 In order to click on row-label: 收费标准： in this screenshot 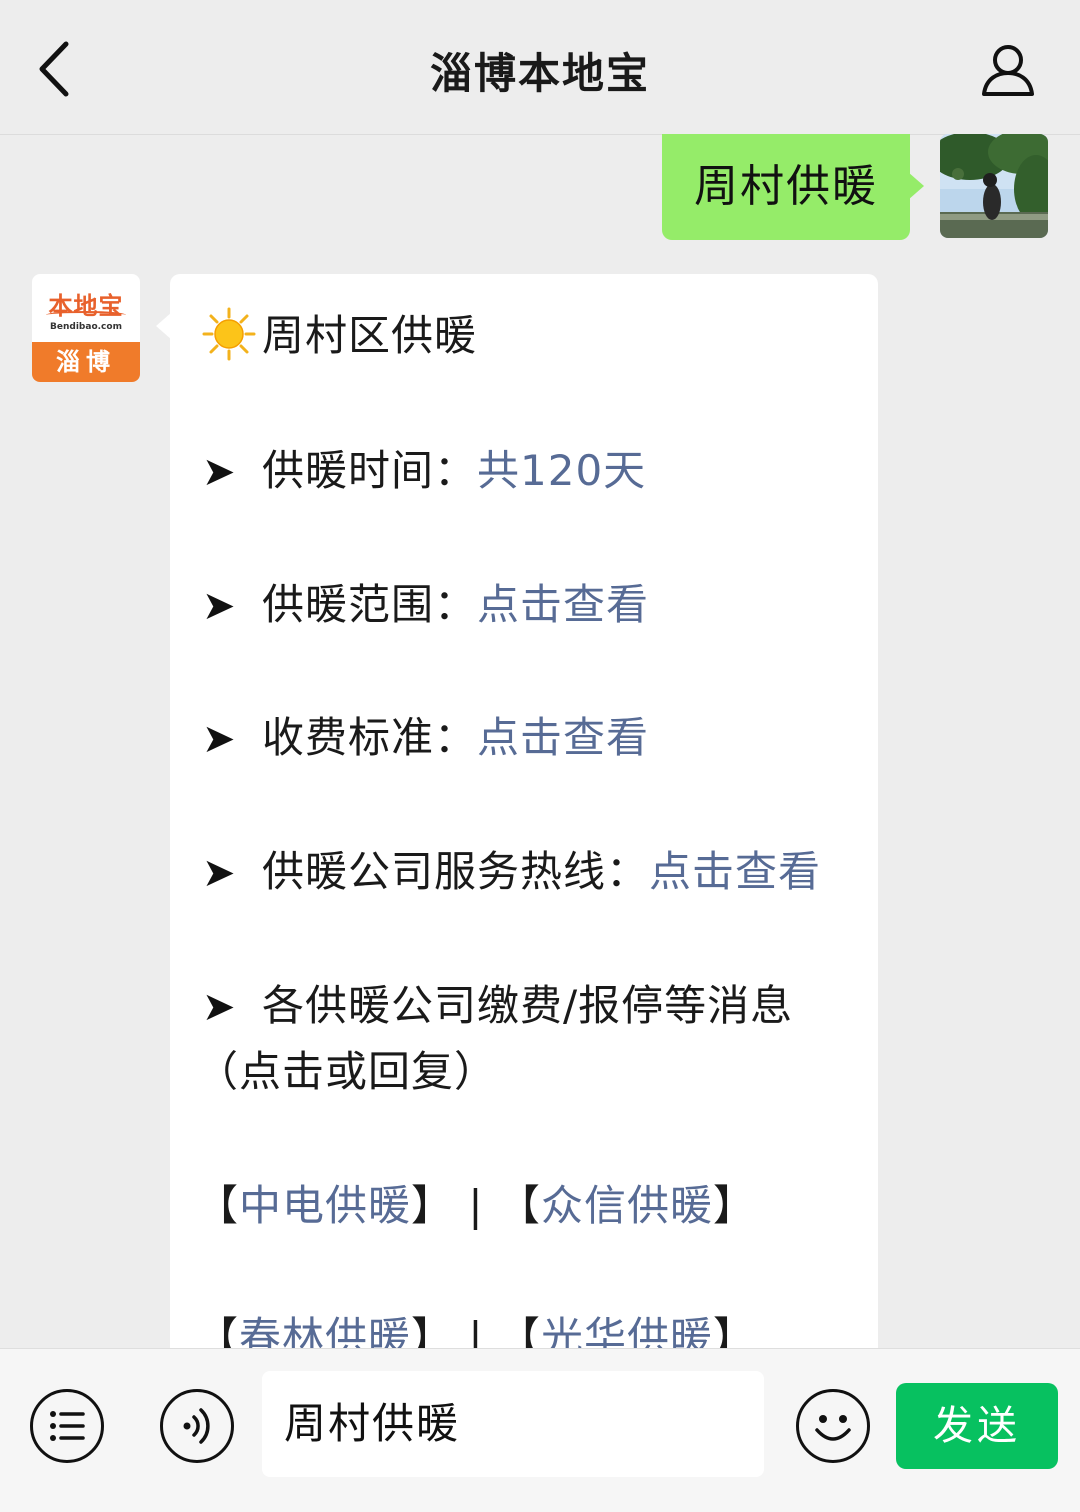, I will do `click(370, 737)`.